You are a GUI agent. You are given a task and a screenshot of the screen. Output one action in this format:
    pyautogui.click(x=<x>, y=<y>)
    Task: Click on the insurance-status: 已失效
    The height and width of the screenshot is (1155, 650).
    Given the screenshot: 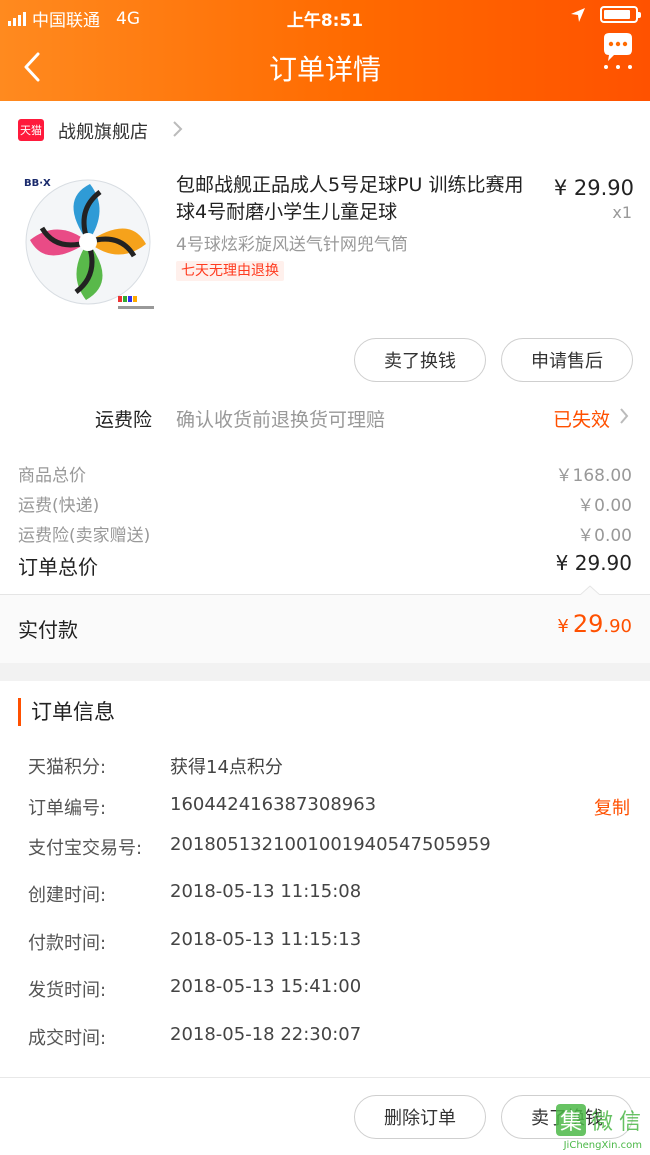 What is the action you would take?
    pyautogui.click(x=581, y=418)
    